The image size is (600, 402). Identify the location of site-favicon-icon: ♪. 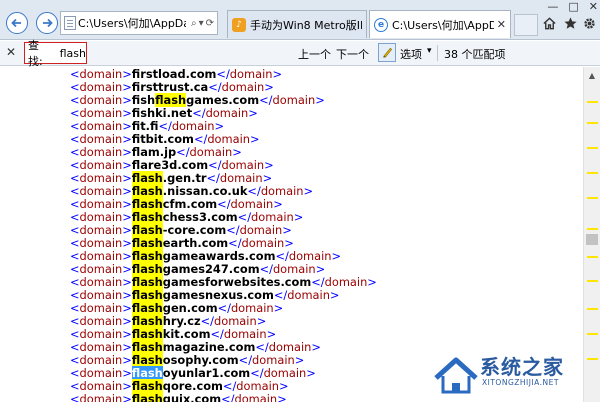
(239, 24).